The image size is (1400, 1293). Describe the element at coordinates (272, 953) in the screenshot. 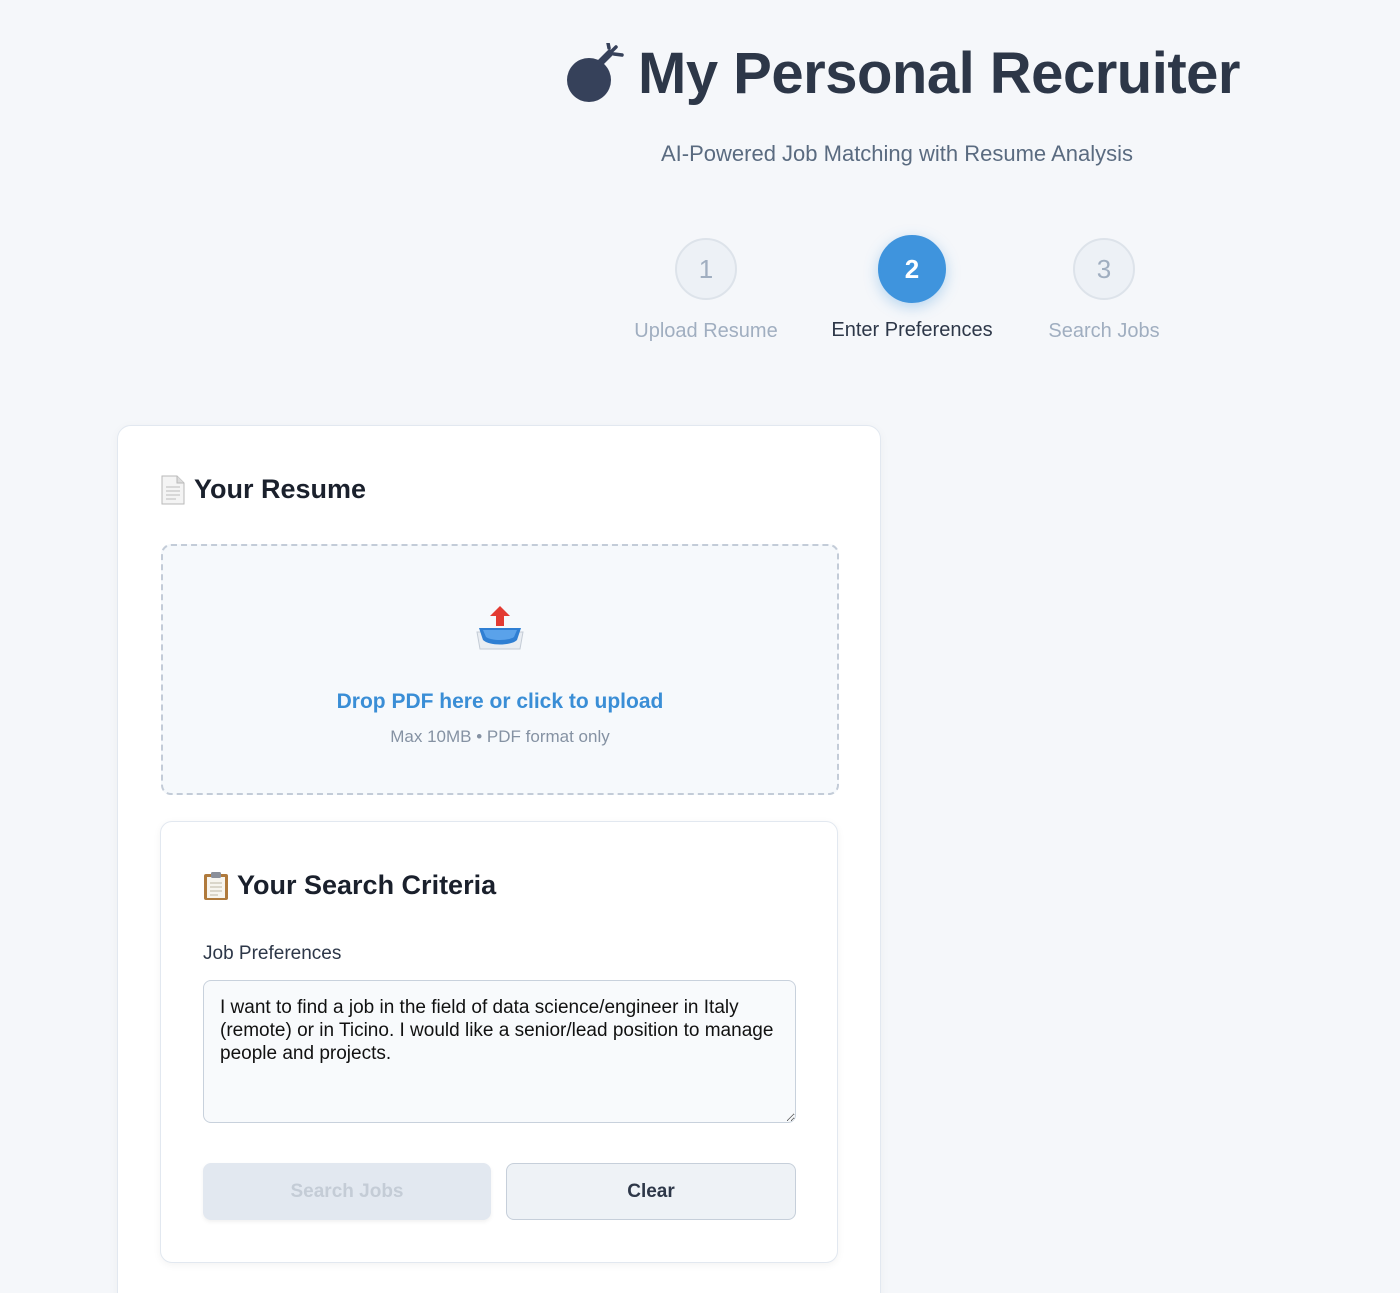

I see `job-preferences-label: Job Preferences` at that location.